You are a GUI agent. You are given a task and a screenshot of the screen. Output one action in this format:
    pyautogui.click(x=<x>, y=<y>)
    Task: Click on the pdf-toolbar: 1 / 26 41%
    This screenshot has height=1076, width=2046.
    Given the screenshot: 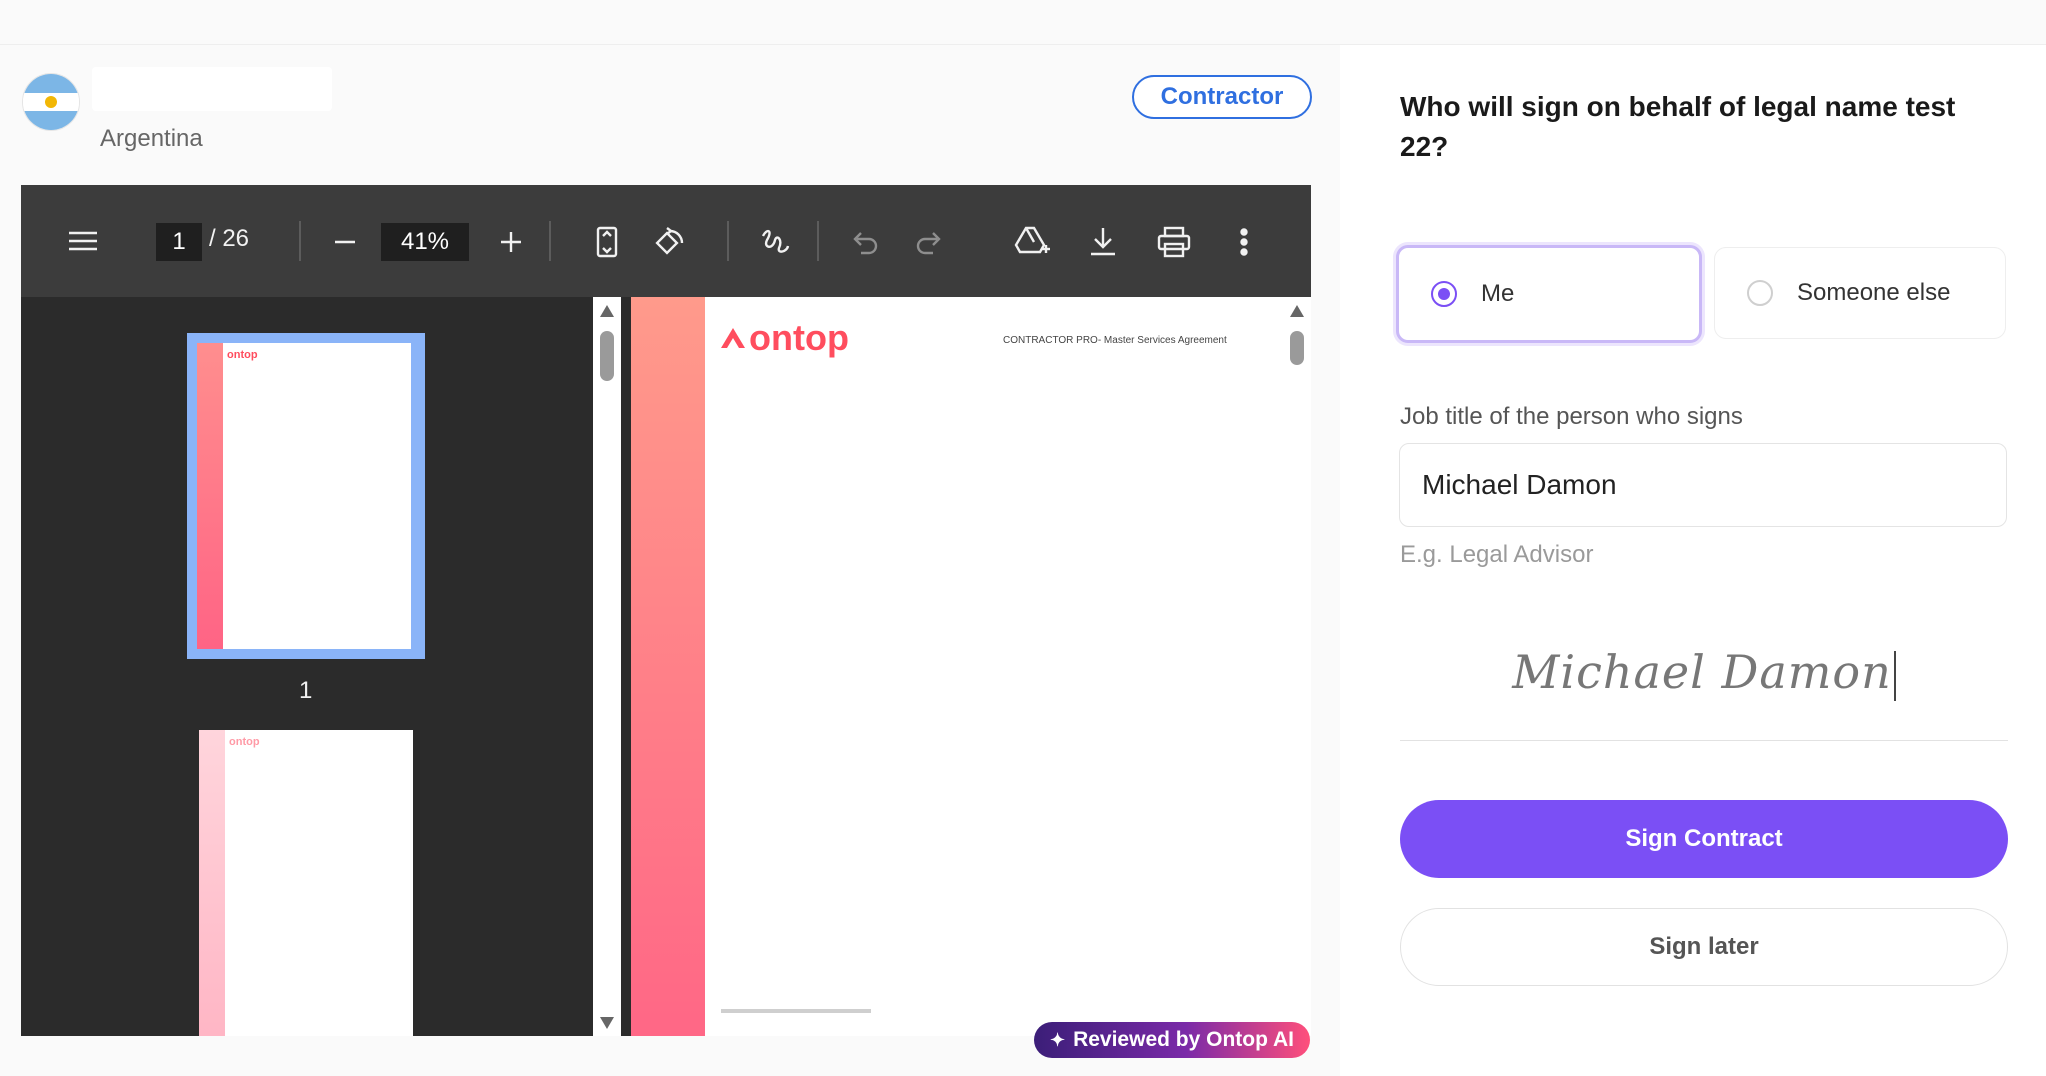 What is the action you would take?
    pyautogui.click(x=666, y=241)
    